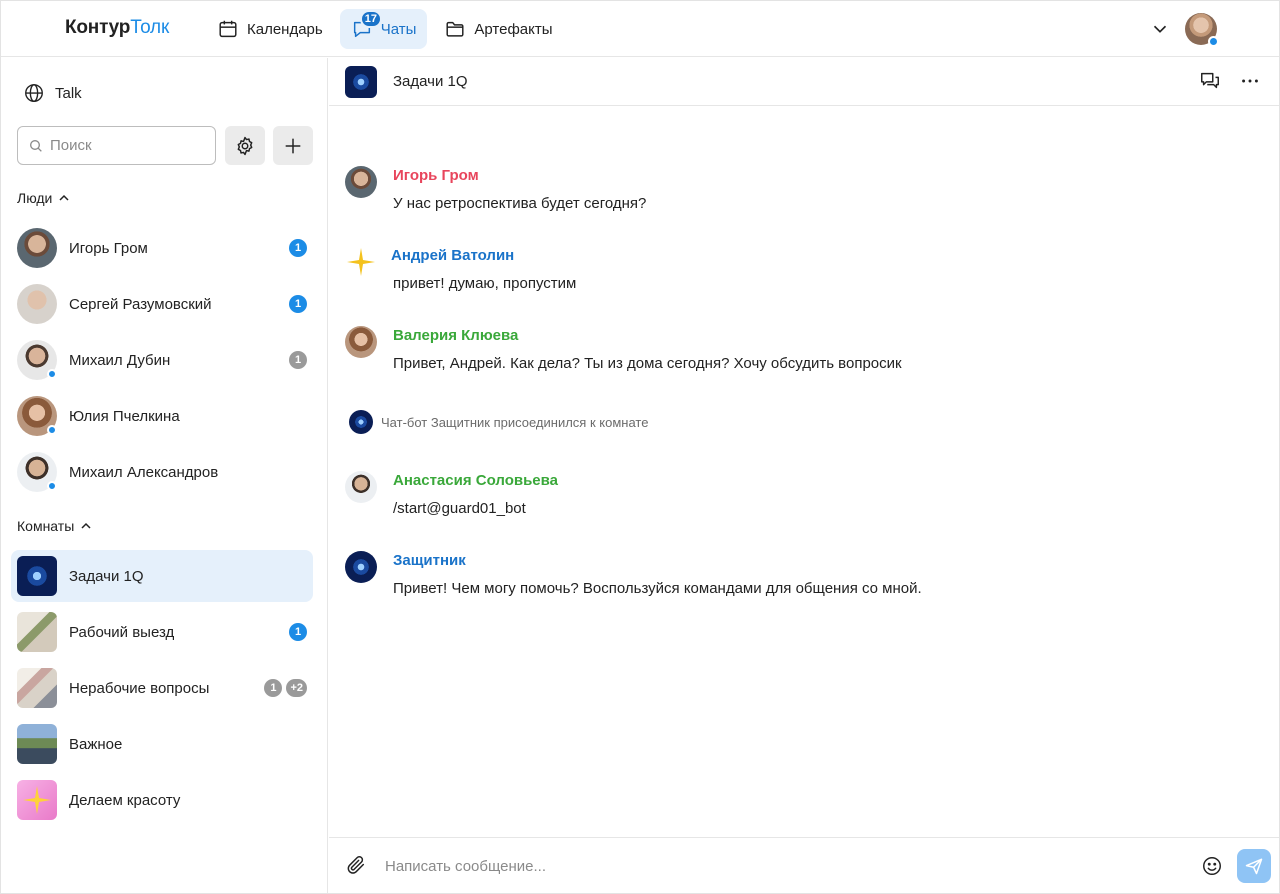 The height and width of the screenshot is (894, 1280). What do you see at coordinates (452, 255) in the screenshot?
I see `message-author: Андрей Ватолин` at bounding box center [452, 255].